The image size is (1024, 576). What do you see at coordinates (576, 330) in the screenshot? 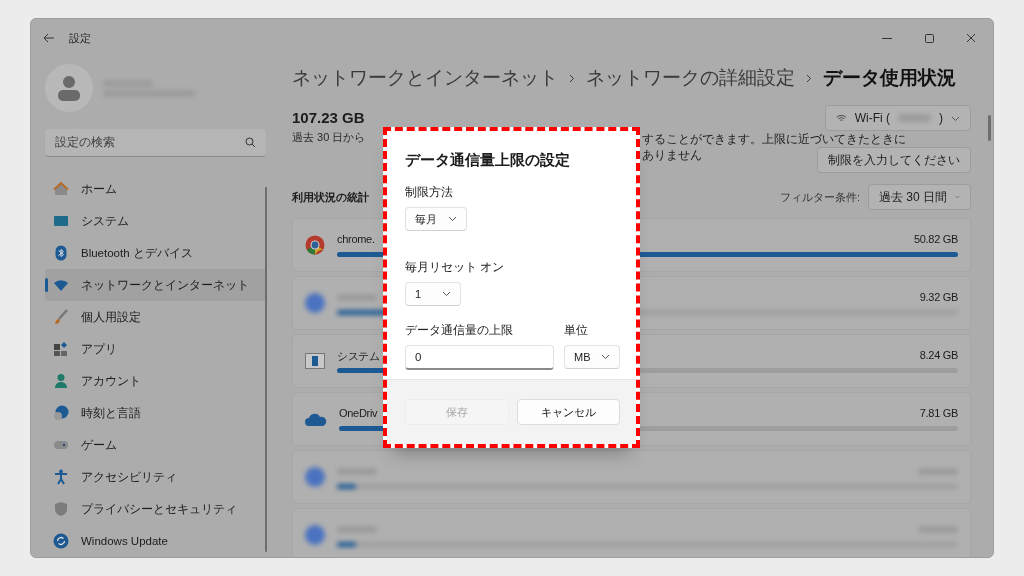
I see `field-label: 単位` at bounding box center [576, 330].